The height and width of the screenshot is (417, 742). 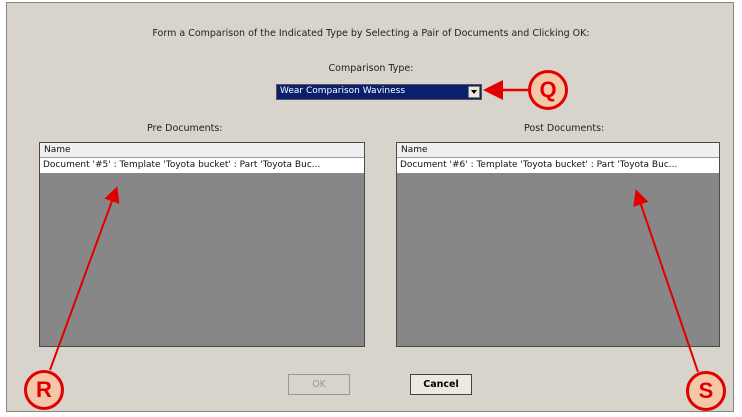 What do you see at coordinates (44, 390) in the screenshot?
I see `callout-r-badge: R` at bounding box center [44, 390].